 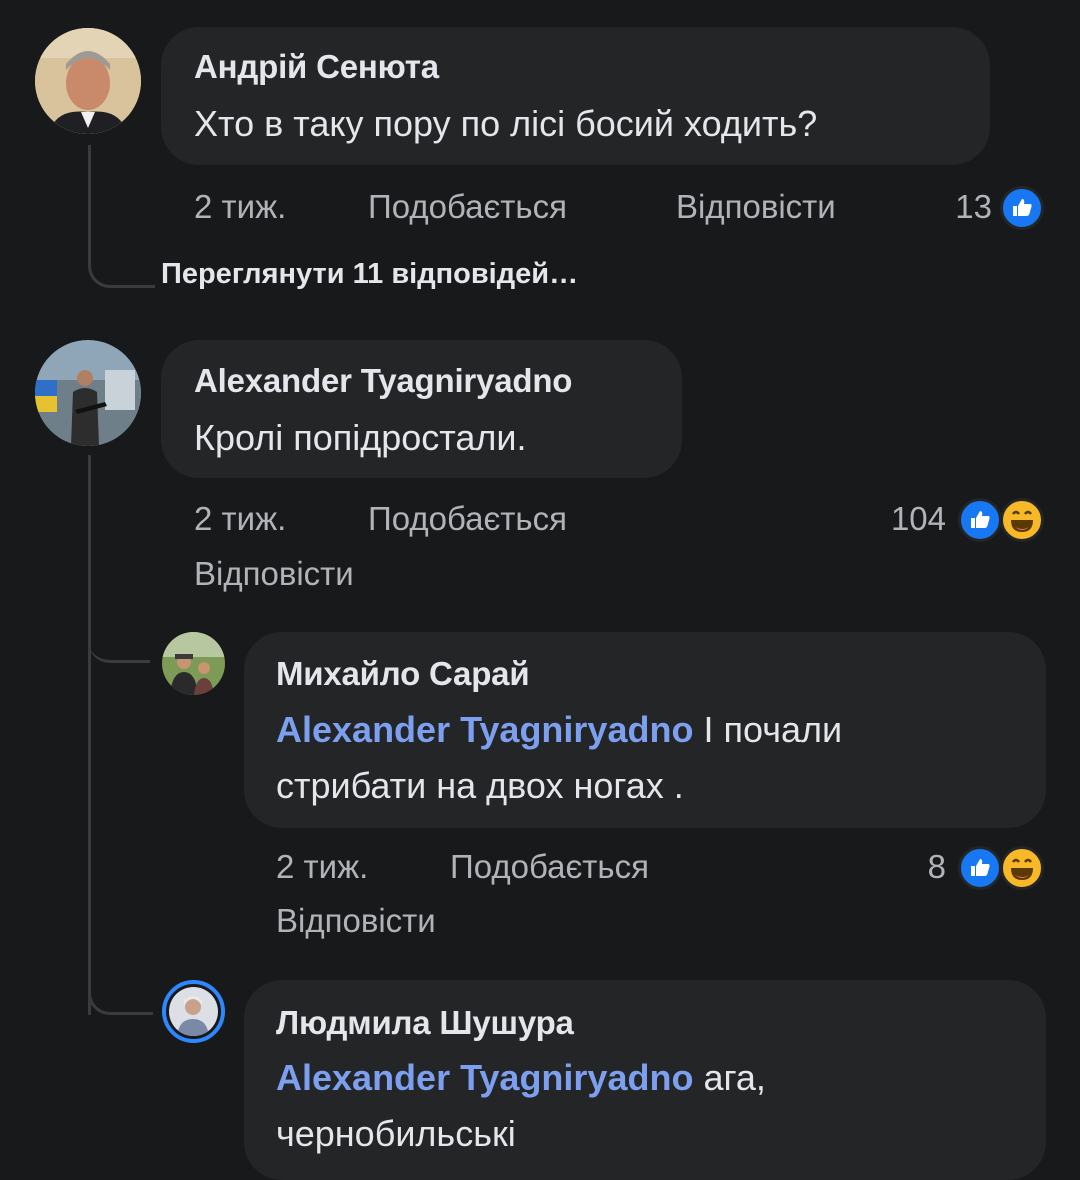 I want to click on reply-text: Alexander Tyagniryadno ага,, so click(x=521, y=1078).